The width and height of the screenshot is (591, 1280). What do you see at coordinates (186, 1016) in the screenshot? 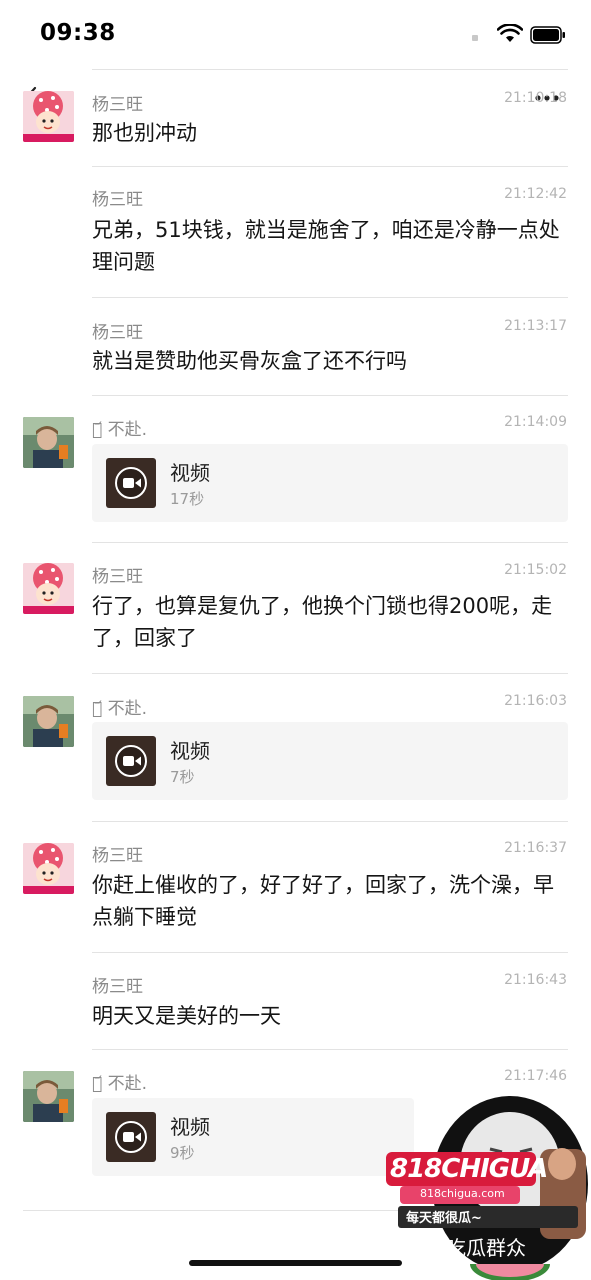
I see `message-text: 明天又是美好的一天` at bounding box center [186, 1016].